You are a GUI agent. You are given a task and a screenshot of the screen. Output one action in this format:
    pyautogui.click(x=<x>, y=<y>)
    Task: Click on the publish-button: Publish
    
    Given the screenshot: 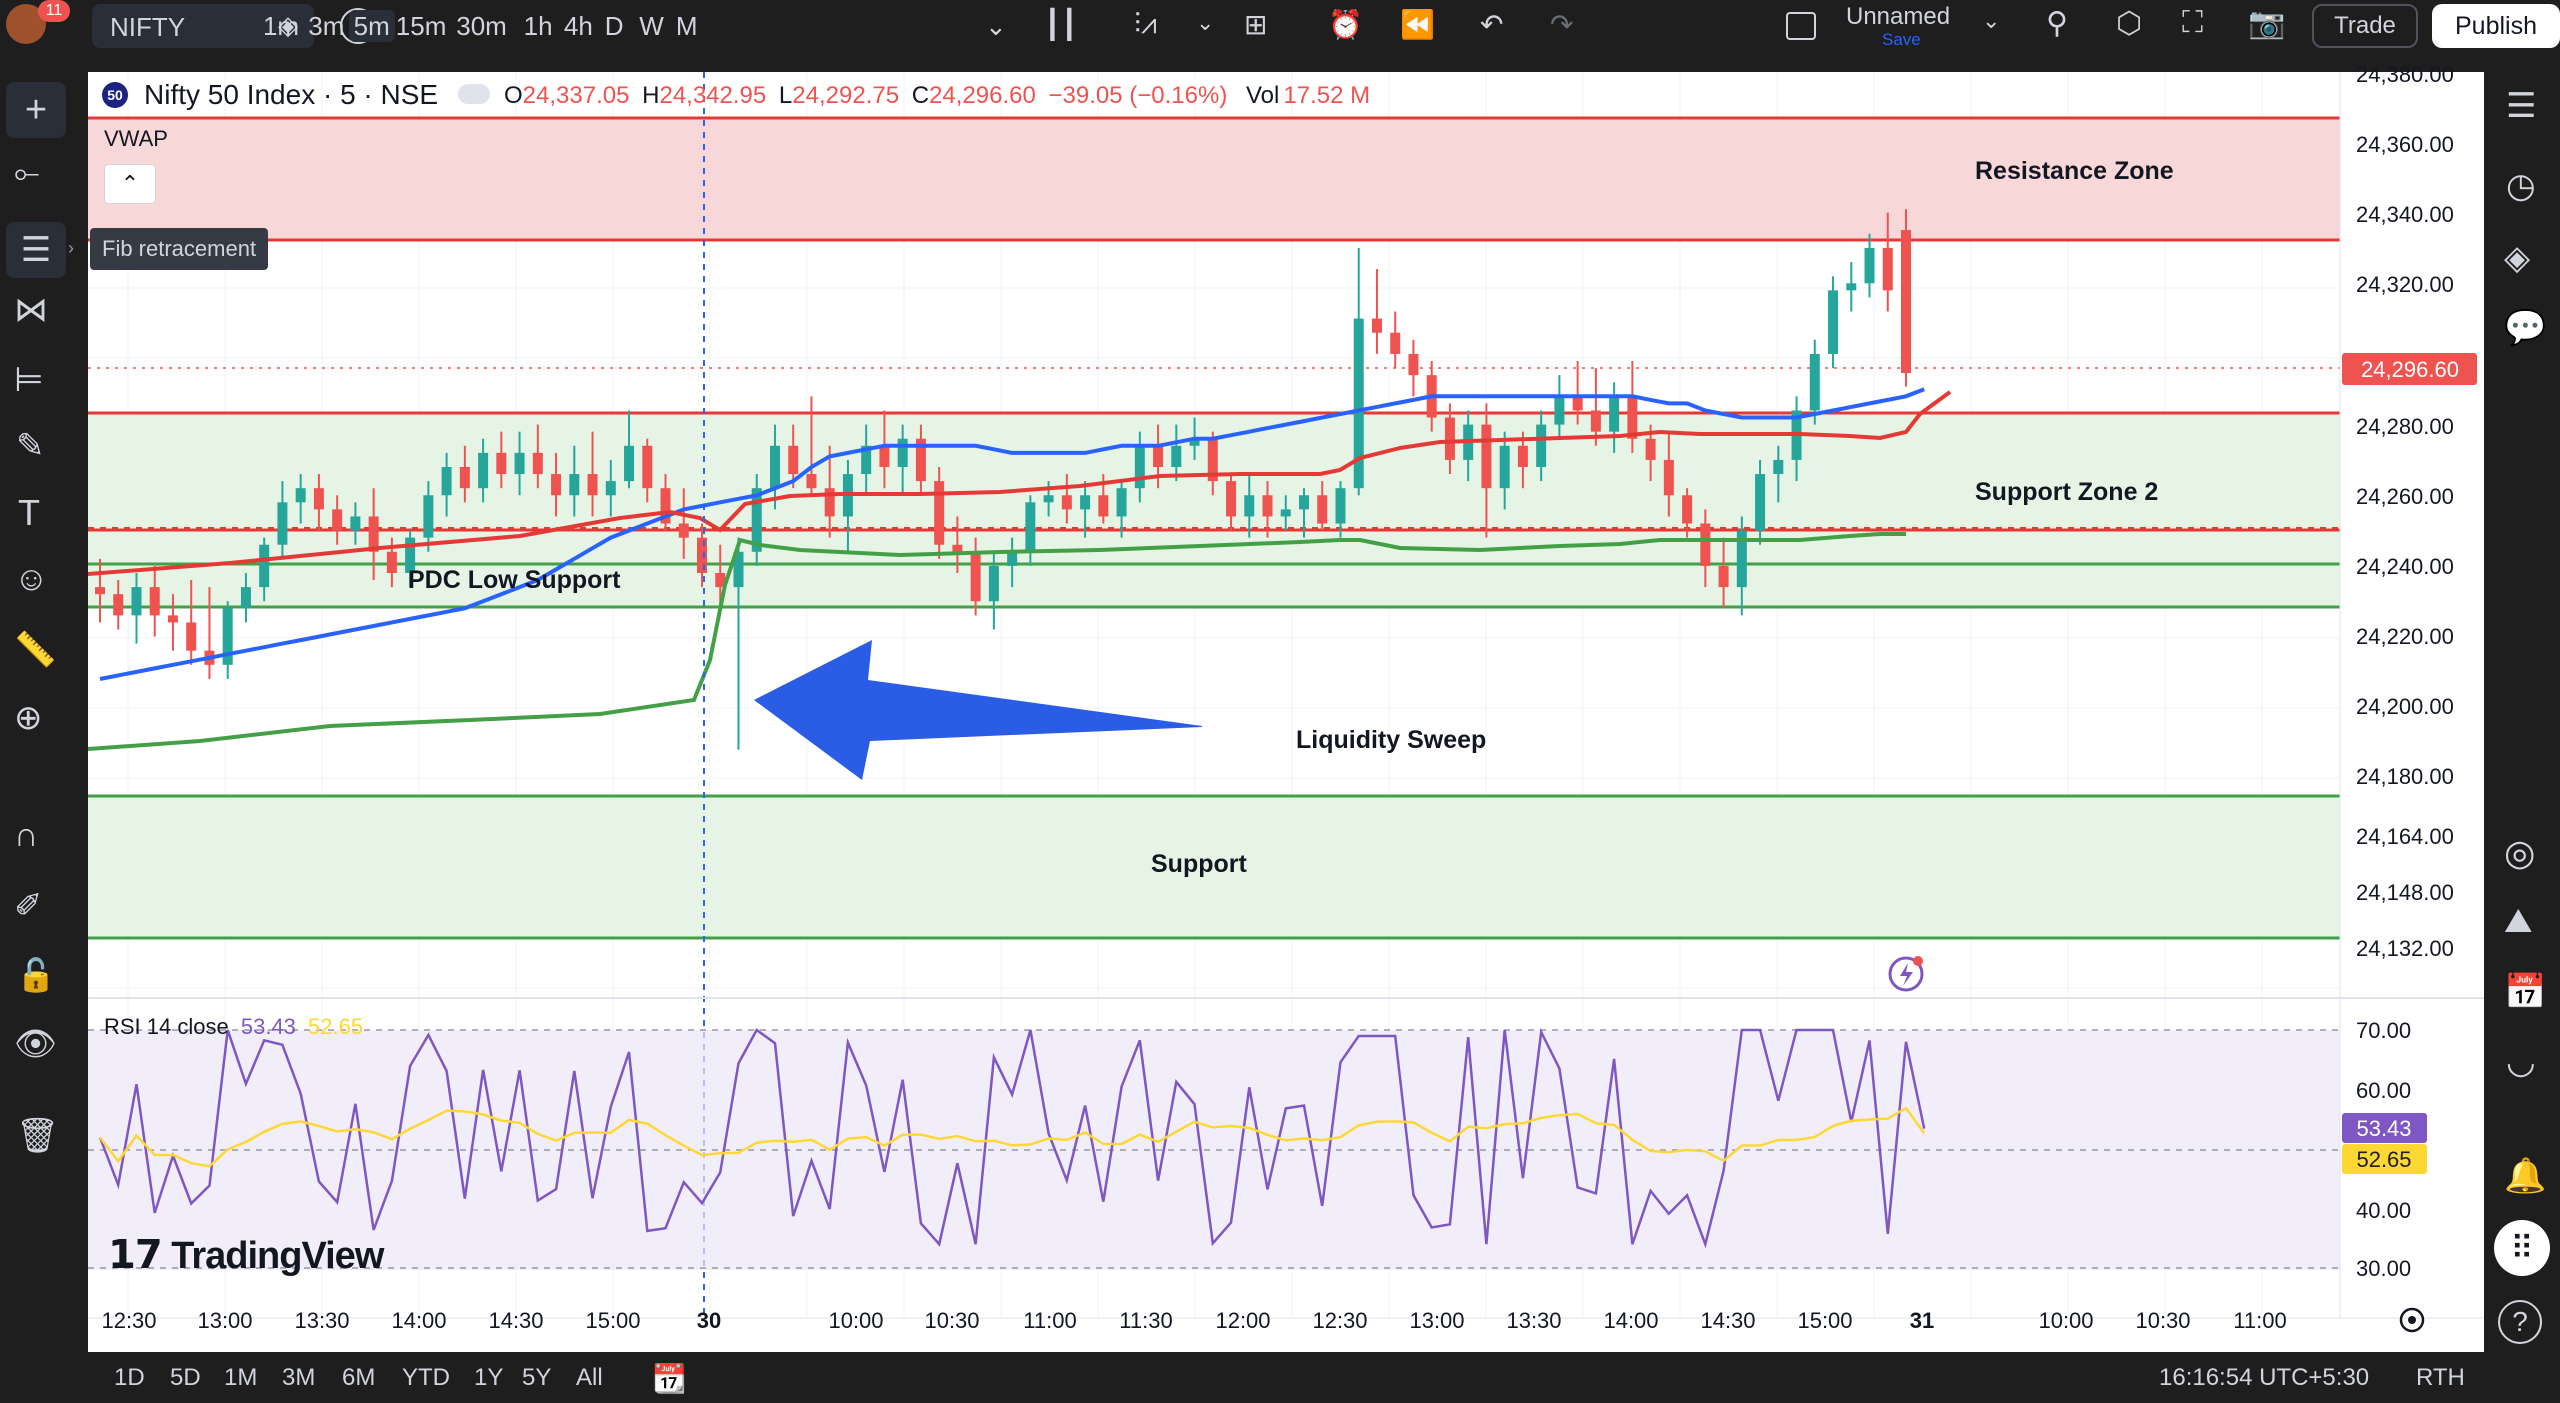 What is the action you would take?
    pyautogui.click(x=2496, y=26)
    